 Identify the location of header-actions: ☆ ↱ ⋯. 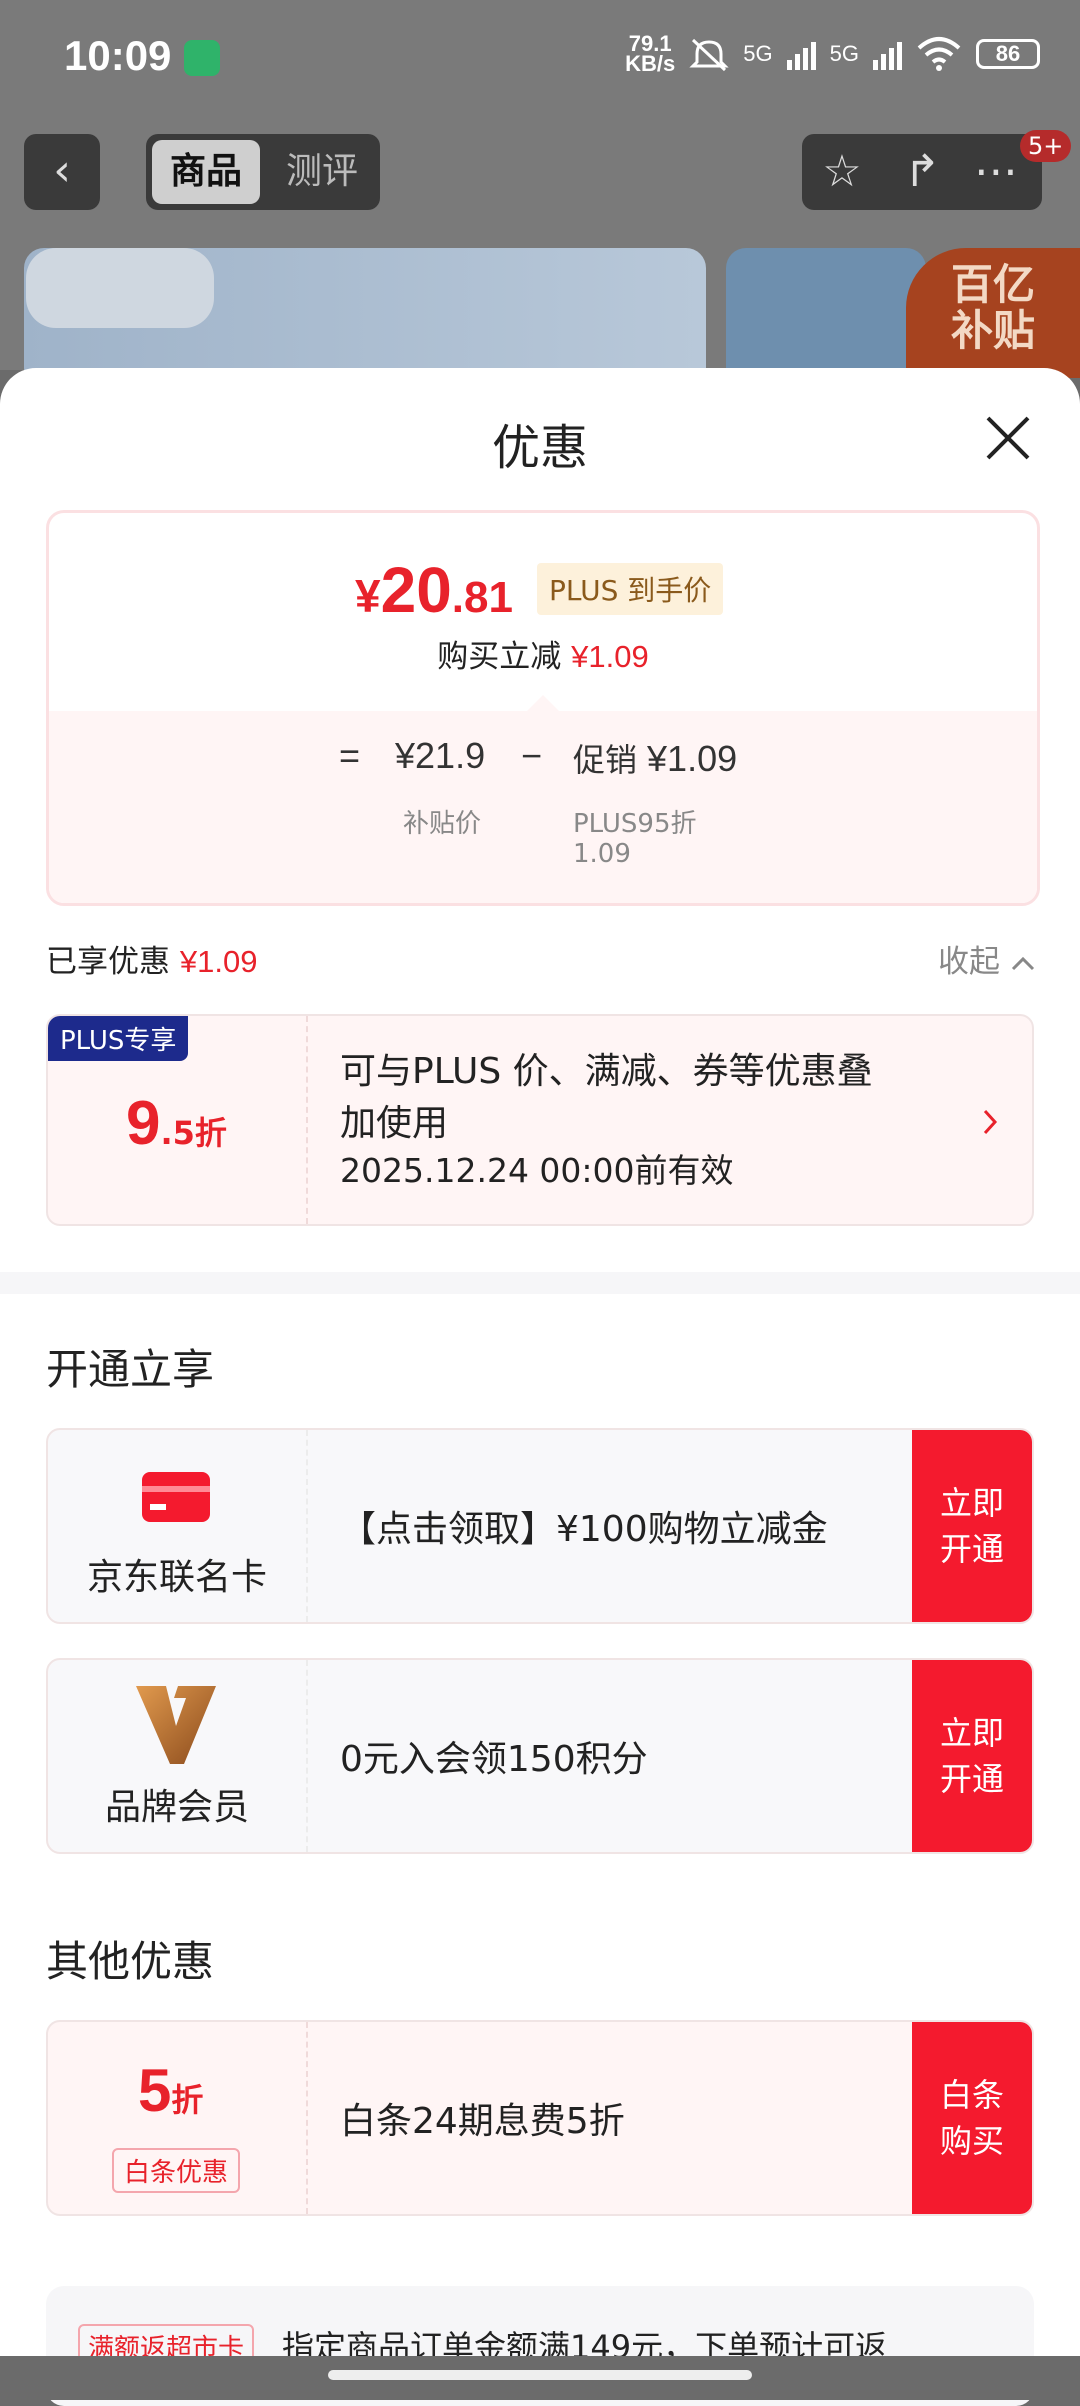
(922, 172).